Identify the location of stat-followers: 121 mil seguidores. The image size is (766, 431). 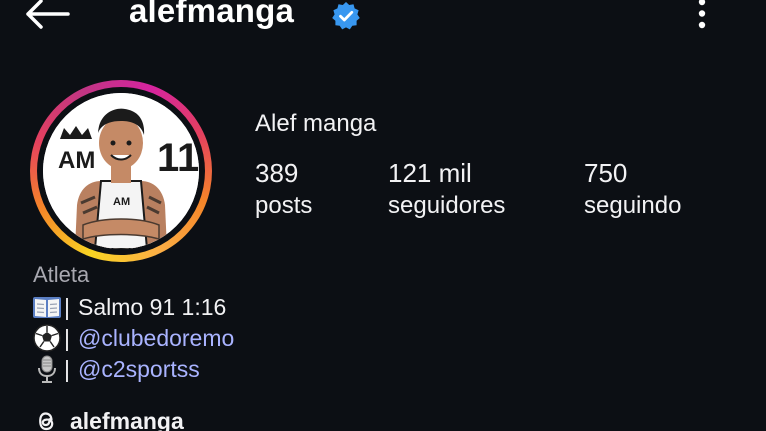
(446, 190).